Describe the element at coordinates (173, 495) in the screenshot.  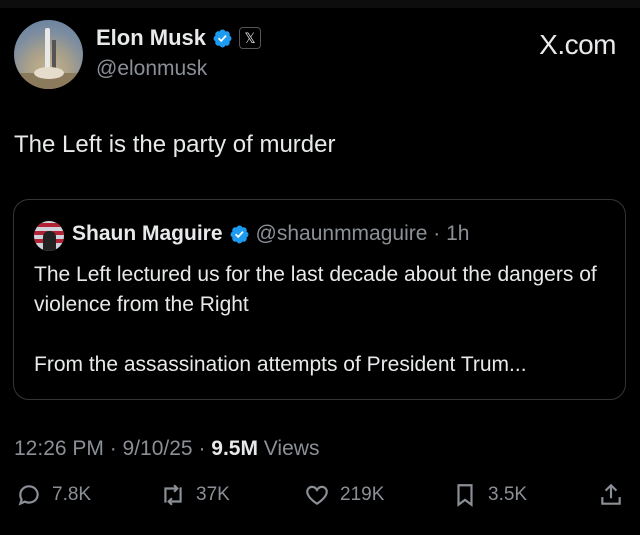
I see `repost-icon` at that location.